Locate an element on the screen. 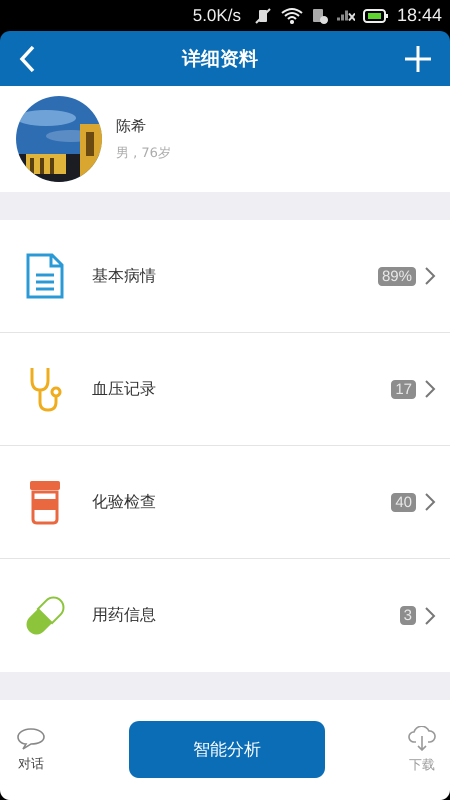  document-icon is located at coordinates (45, 276).